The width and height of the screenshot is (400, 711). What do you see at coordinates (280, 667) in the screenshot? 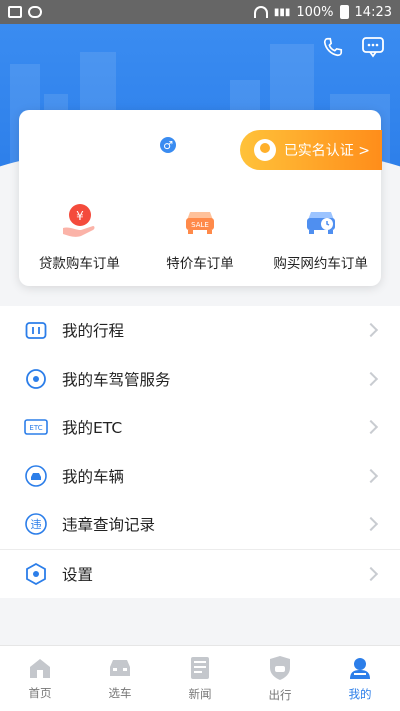
I see `shield-car-icon` at bounding box center [280, 667].